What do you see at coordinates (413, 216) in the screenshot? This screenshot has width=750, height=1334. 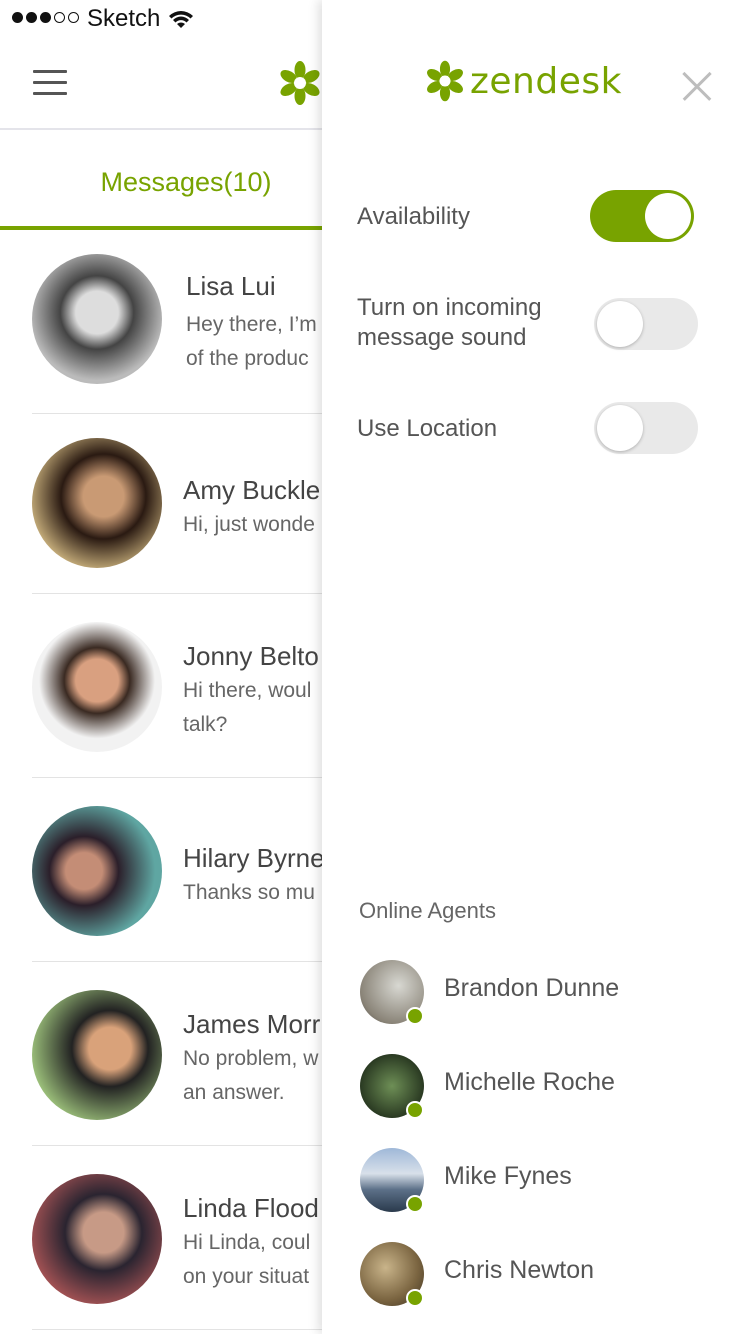 I see `availability-label: Availability` at bounding box center [413, 216].